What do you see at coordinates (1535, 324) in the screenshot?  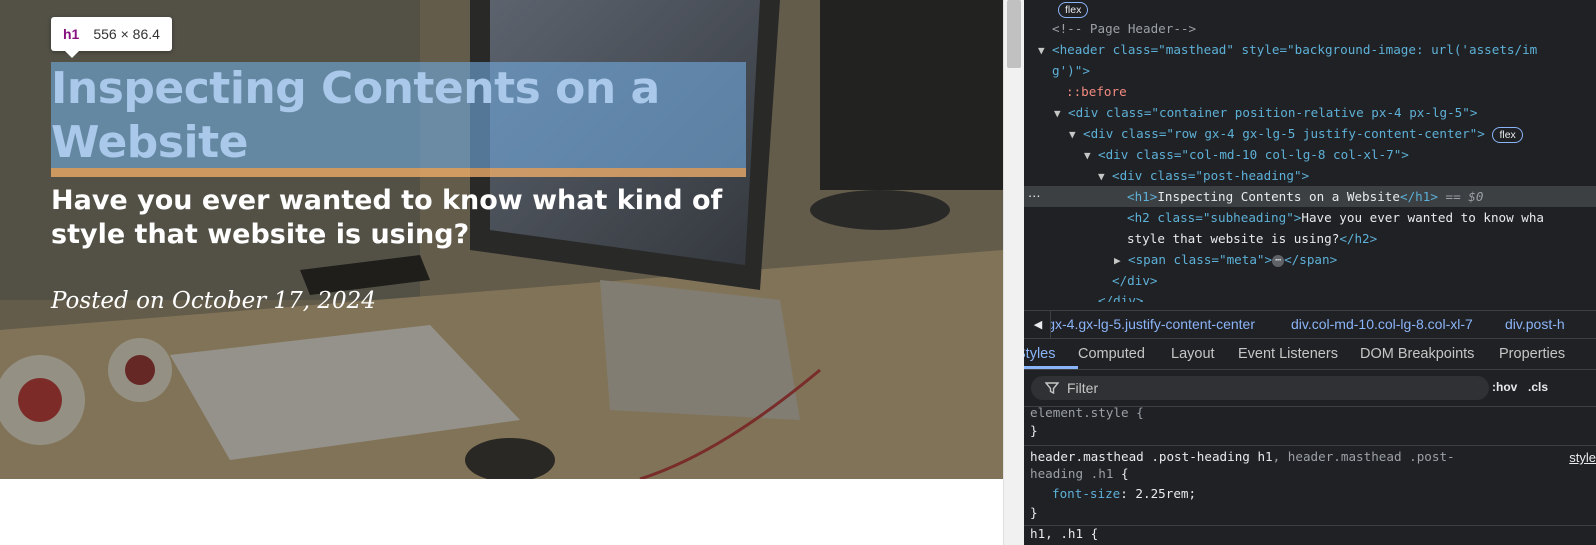 I see `breadcrumb-item: div.post-h` at bounding box center [1535, 324].